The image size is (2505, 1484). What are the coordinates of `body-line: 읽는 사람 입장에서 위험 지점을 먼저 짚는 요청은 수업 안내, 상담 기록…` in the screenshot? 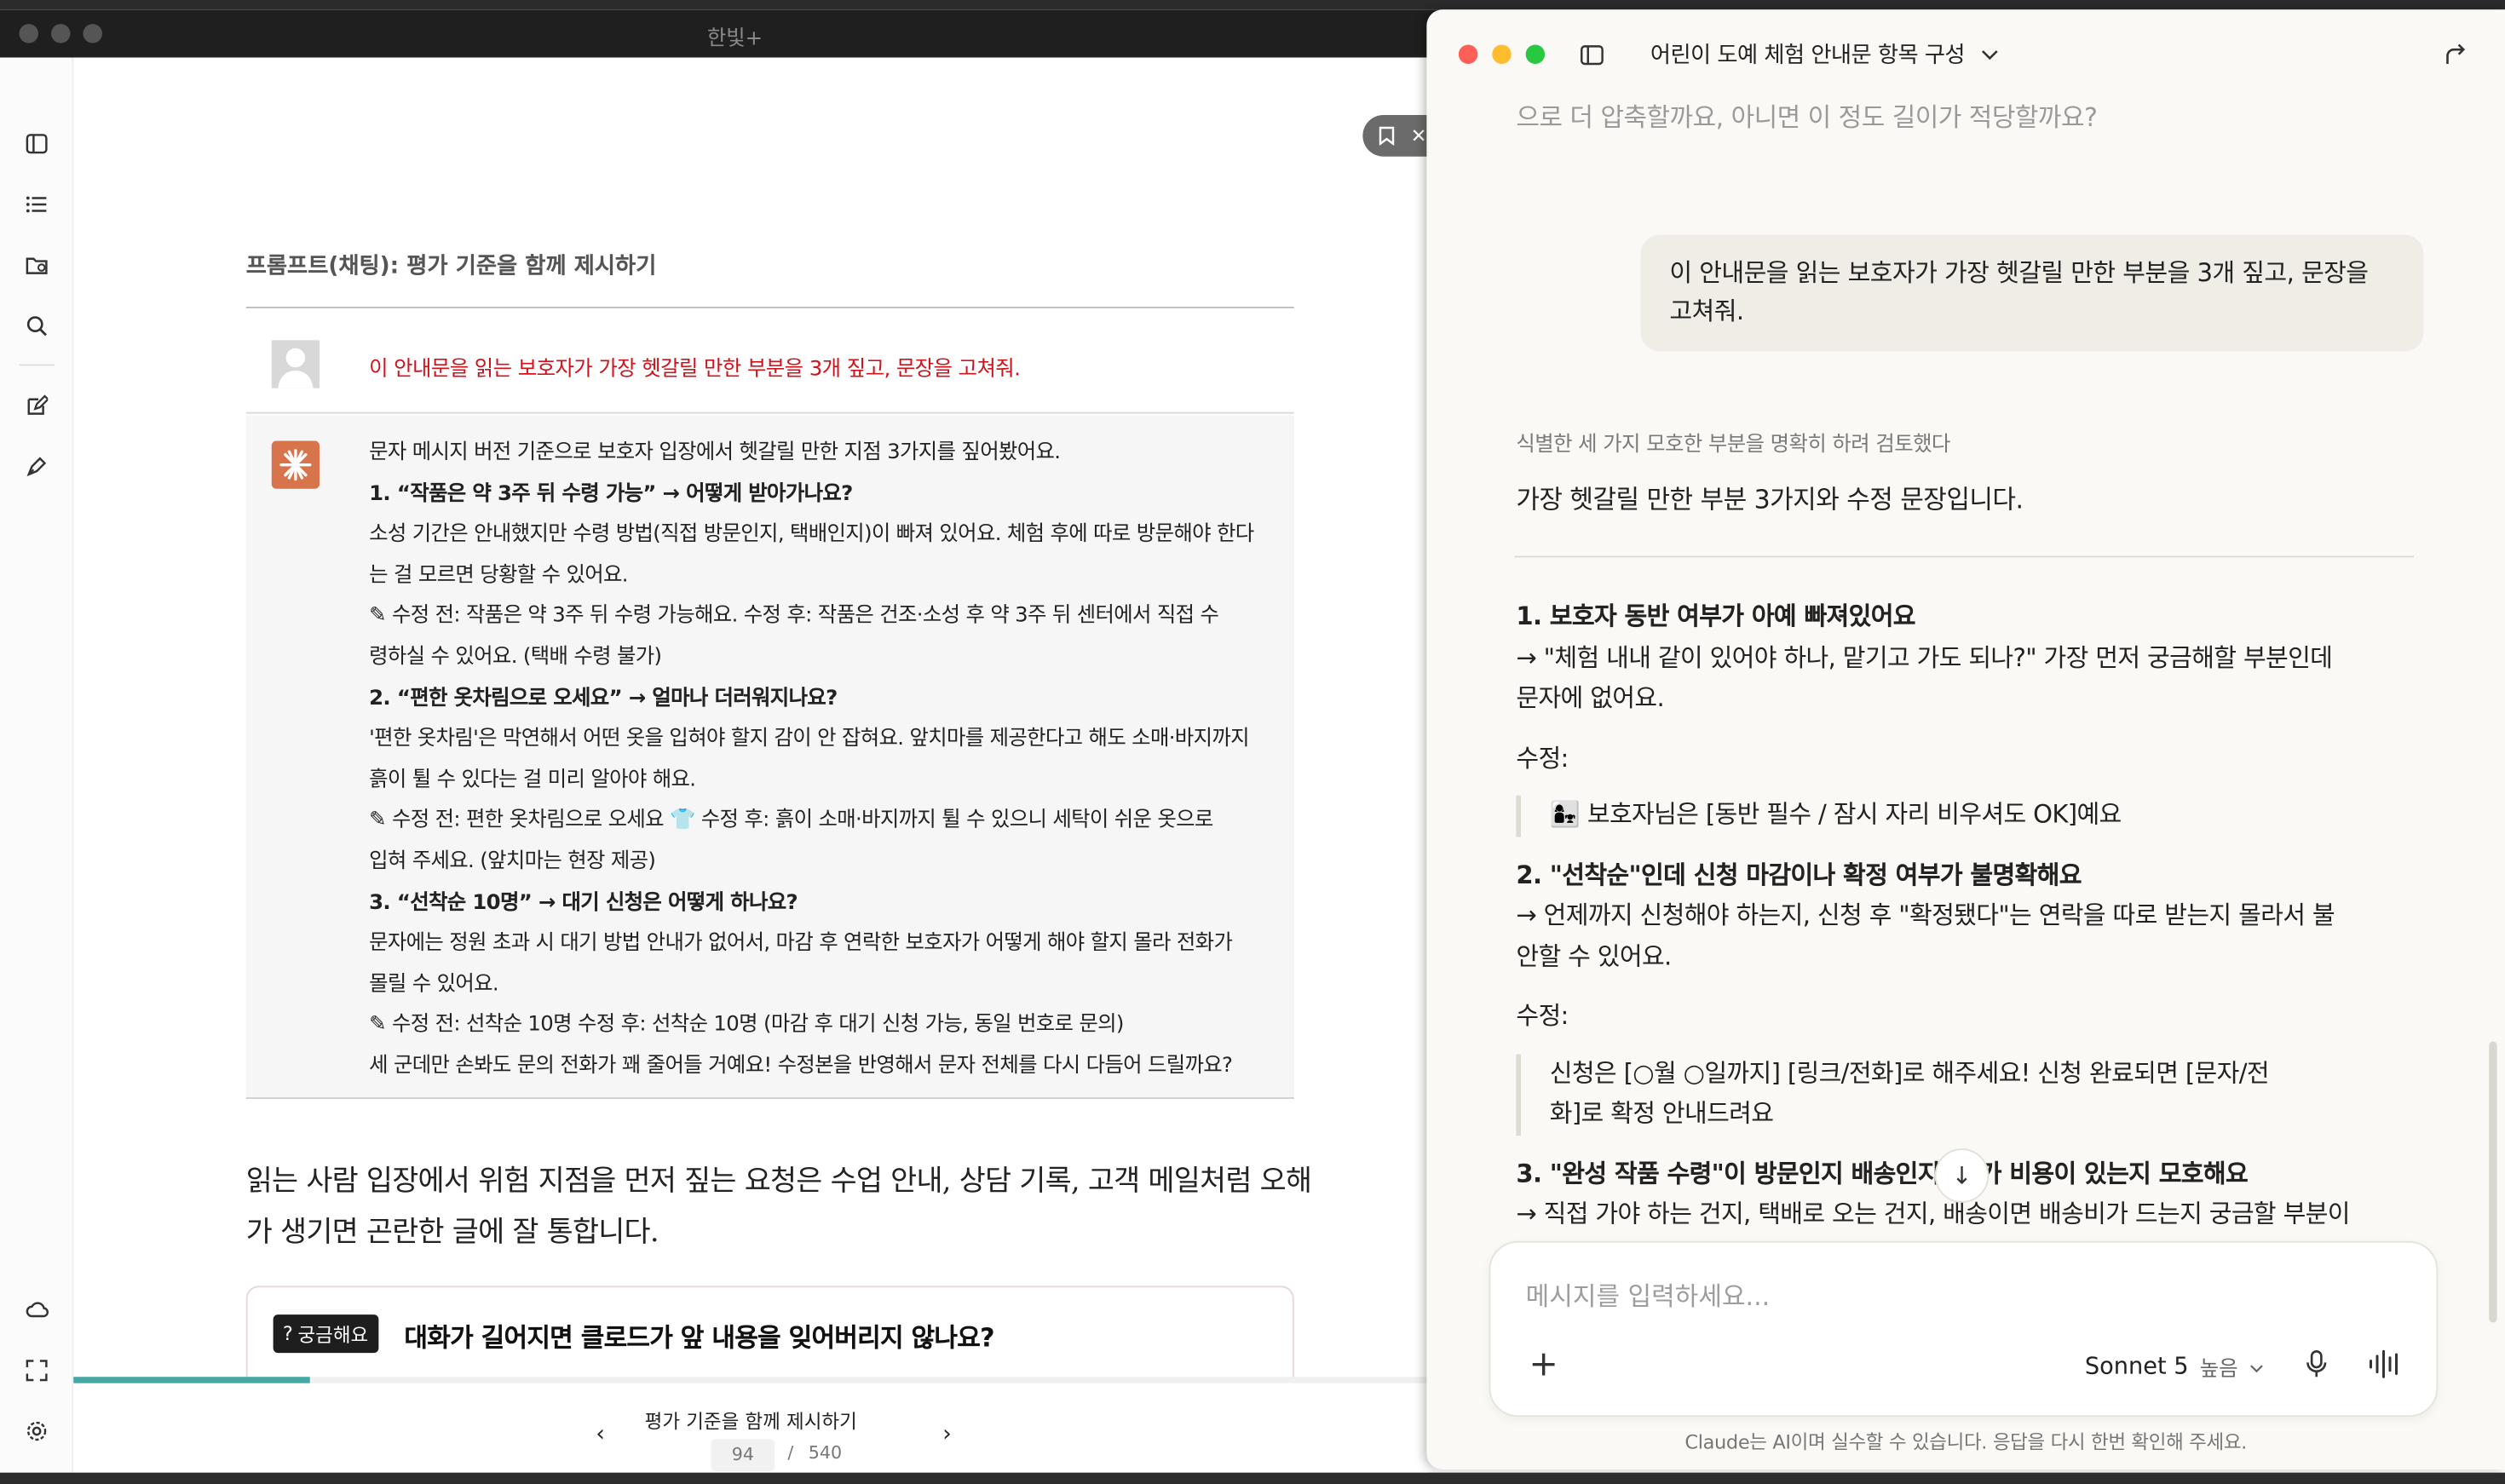 It's located at (778, 1181).